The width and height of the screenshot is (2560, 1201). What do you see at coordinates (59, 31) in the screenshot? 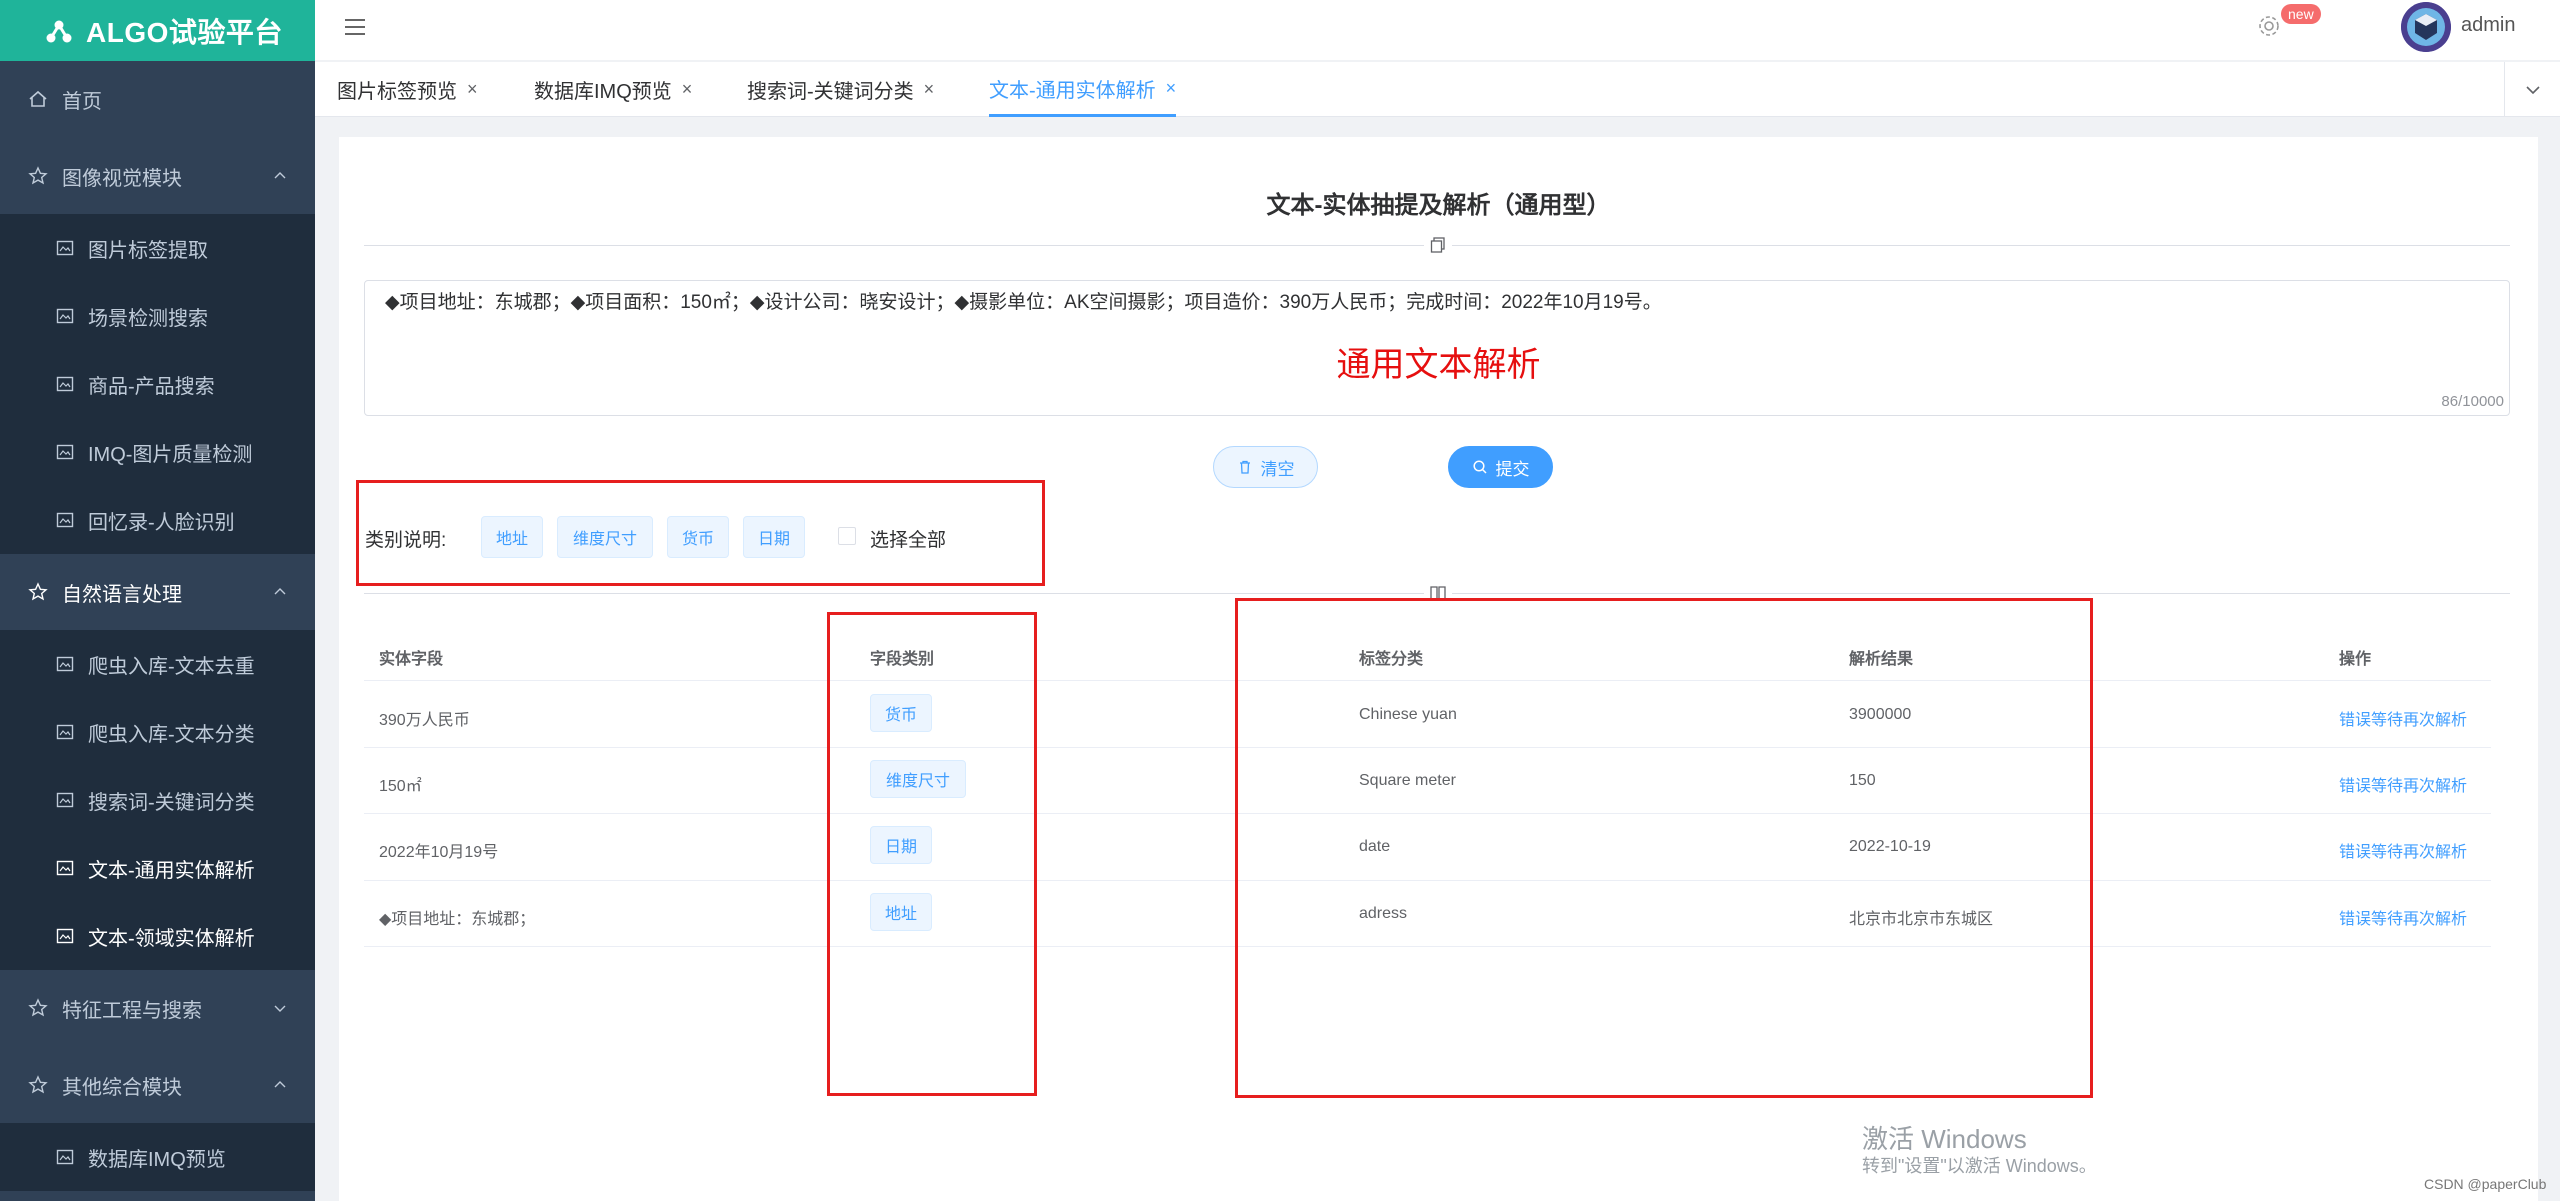
I see `logo-icon` at bounding box center [59, 31].